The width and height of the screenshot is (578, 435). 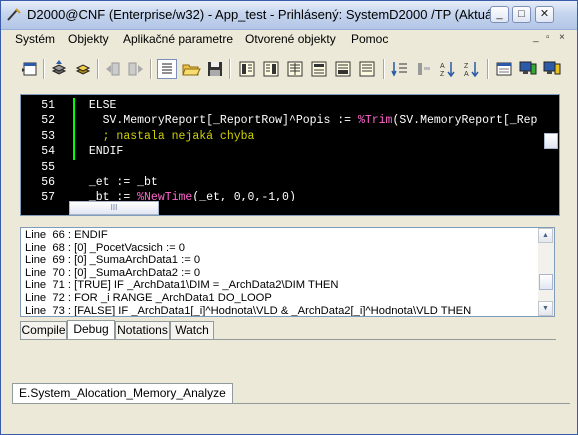 I want to click on code-token: SV.MemoryReport[_ReportRow]^Popis :=, so click(x=230, y=121).